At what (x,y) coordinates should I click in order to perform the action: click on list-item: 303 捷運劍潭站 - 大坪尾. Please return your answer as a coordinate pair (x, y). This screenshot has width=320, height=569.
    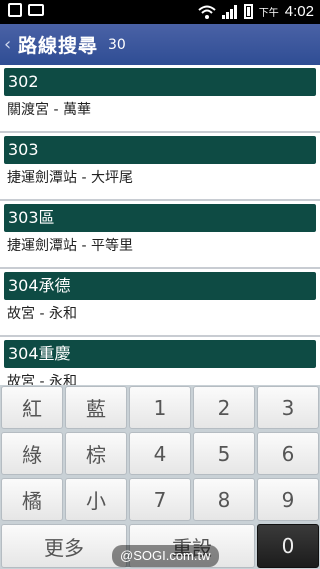
    Looking at the image, I should click on (160, 168).